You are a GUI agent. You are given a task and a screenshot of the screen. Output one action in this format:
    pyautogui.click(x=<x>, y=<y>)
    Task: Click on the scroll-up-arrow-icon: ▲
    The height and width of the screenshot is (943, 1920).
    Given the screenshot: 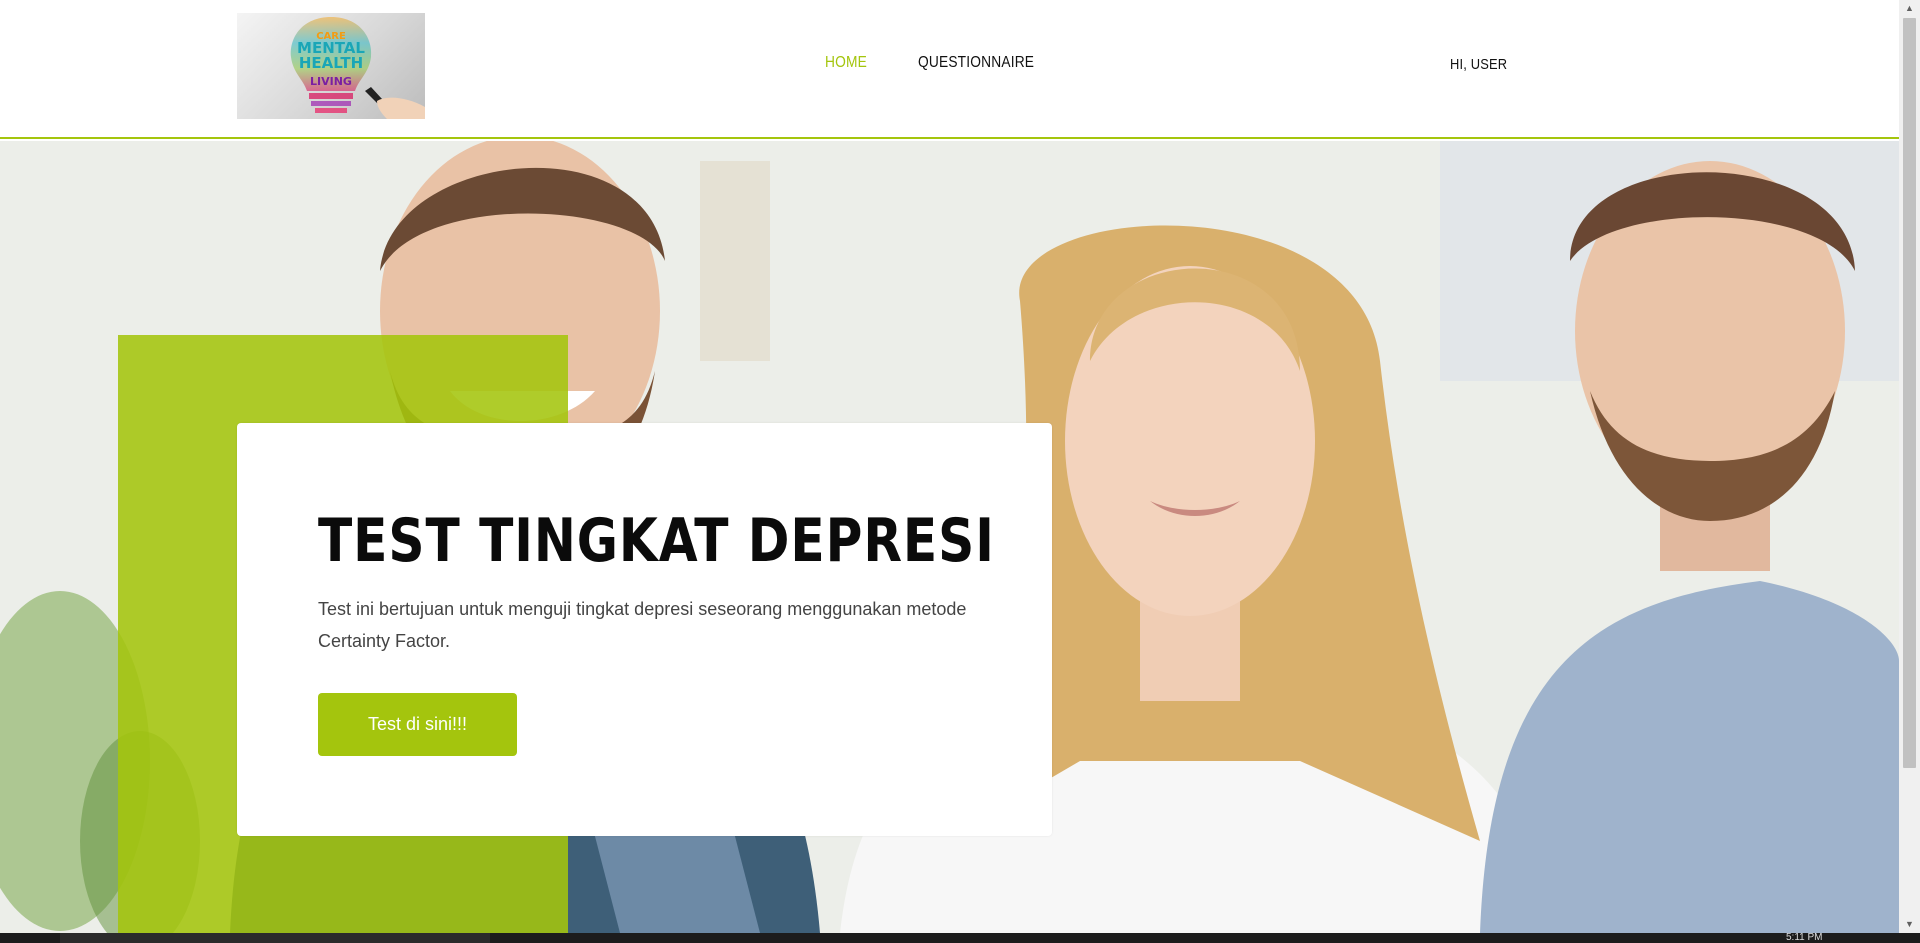 What is the action you would take?
    pyautogui.click(x=1909, y=8)
    